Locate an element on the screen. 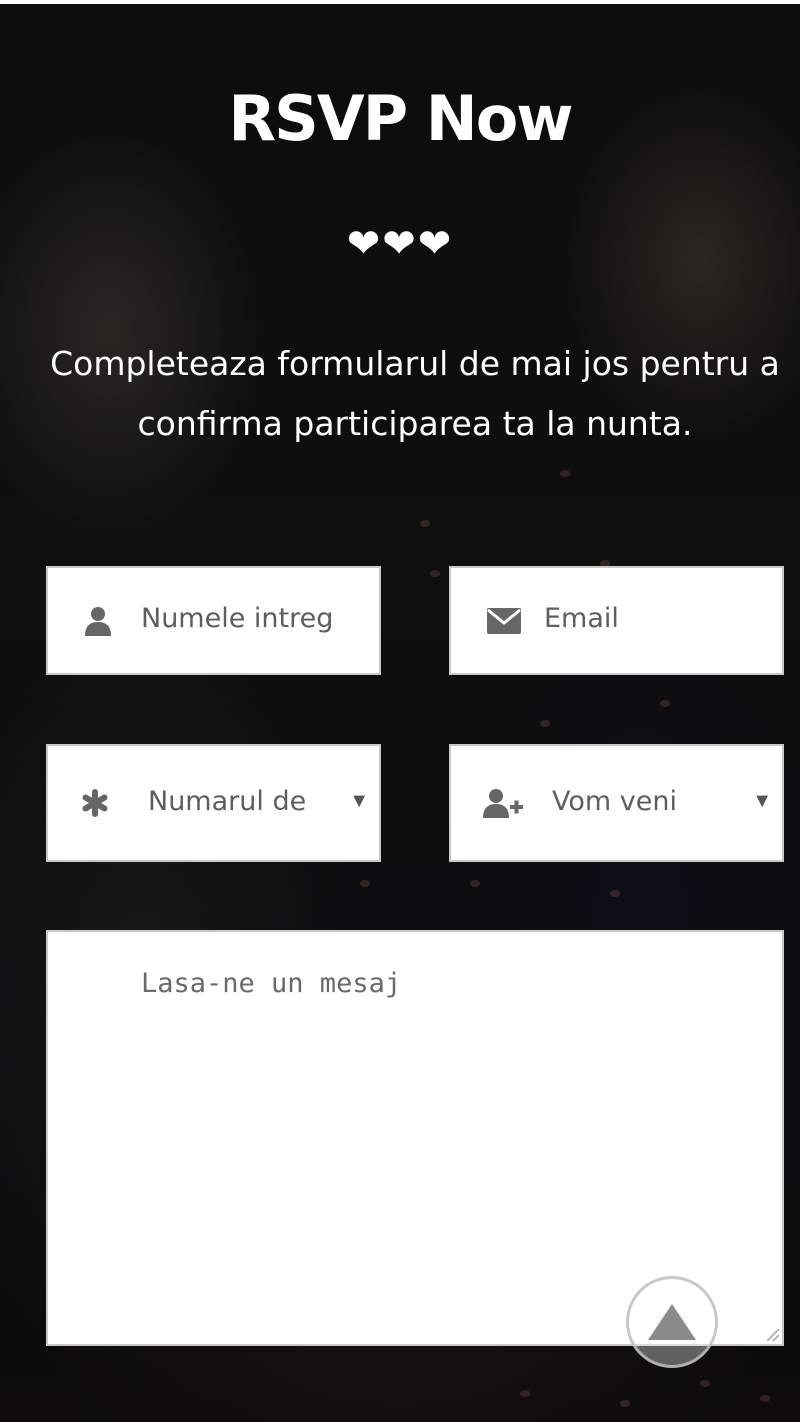 This screenshot has width=800, height=1422. user-plus-icon is located at coordinates (503, 803).